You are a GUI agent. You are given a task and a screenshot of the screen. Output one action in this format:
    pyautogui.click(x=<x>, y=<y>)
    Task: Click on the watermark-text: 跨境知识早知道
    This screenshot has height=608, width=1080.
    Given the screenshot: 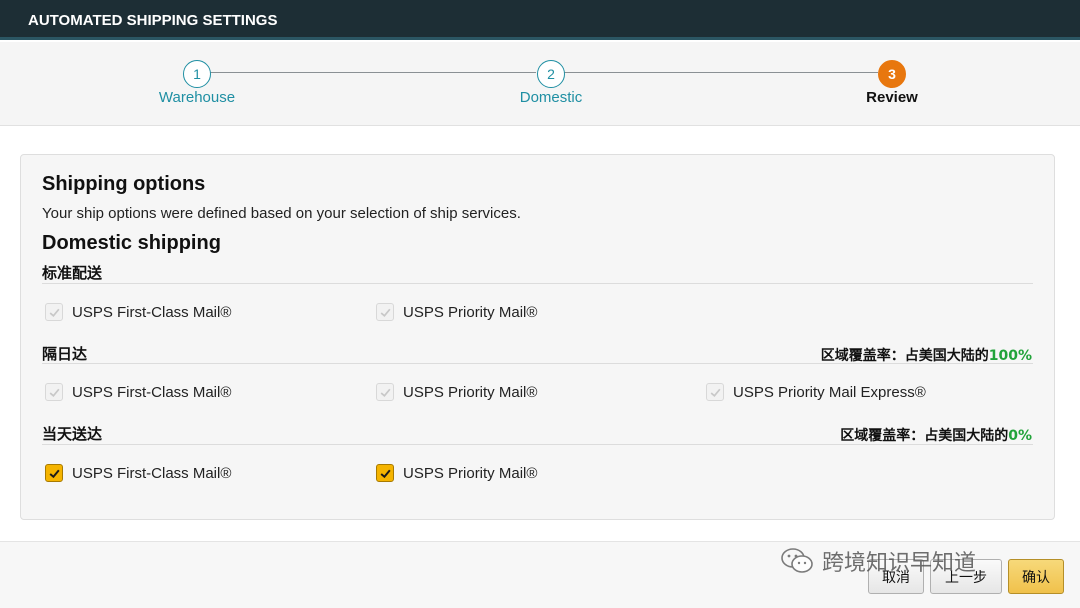 What is the action you would take?
    pyautogui.click(x=899, y=563)
    